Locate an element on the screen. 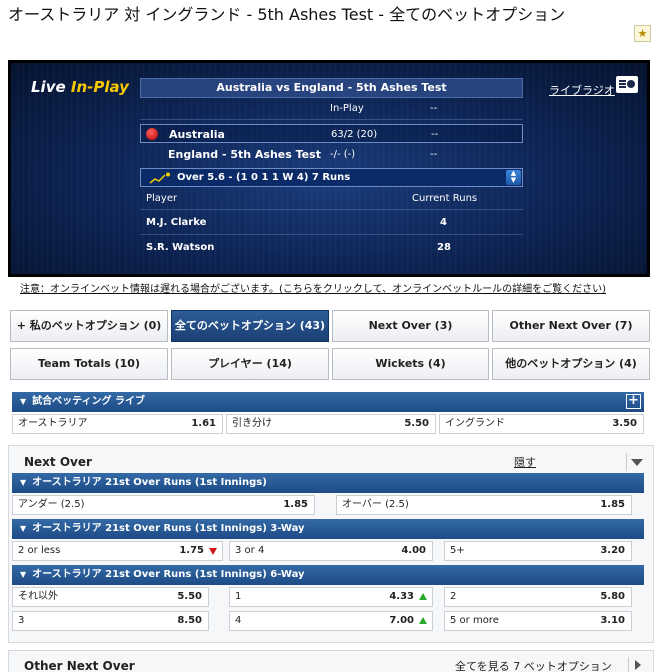 Image resolution: width=656 pixels, height=672 pixels. odds-cell: 1 4.33 is located at coordinates (331, 597).